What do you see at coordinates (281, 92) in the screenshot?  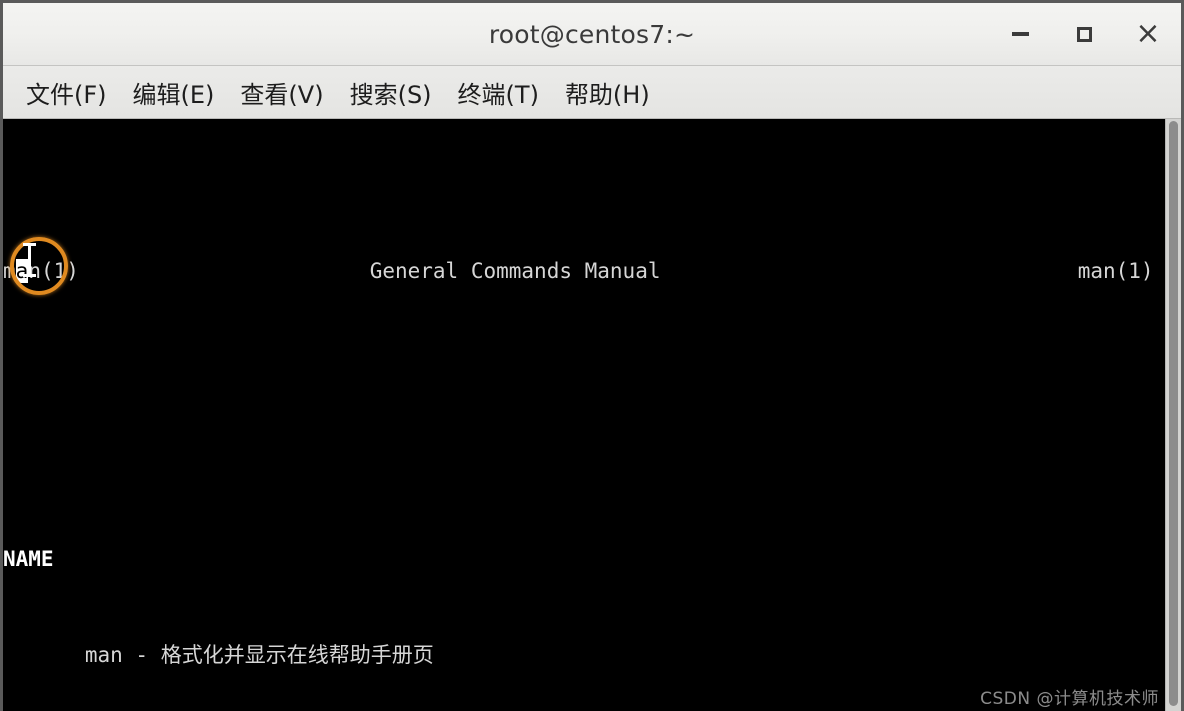 I see `menu-view: 查看(V)` at bounding box center [281, 92].